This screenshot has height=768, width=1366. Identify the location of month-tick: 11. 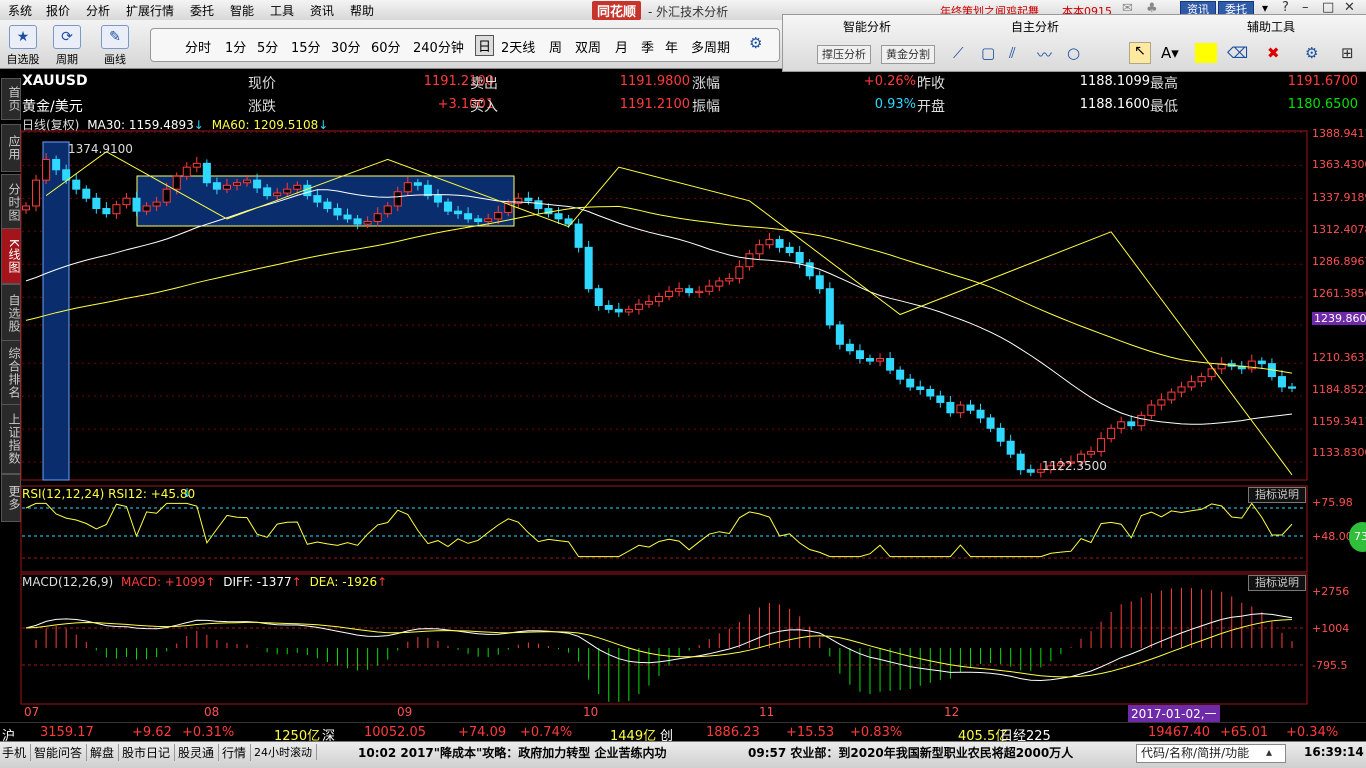
(767, 712).